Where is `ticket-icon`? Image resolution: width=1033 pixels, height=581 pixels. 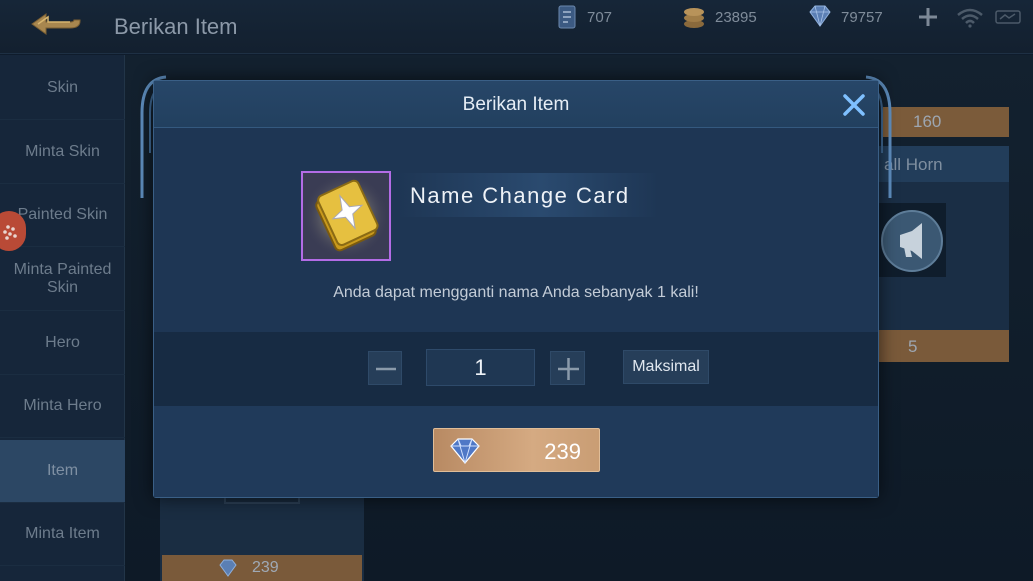 ticket-icon is located at coordinates (567, 17).